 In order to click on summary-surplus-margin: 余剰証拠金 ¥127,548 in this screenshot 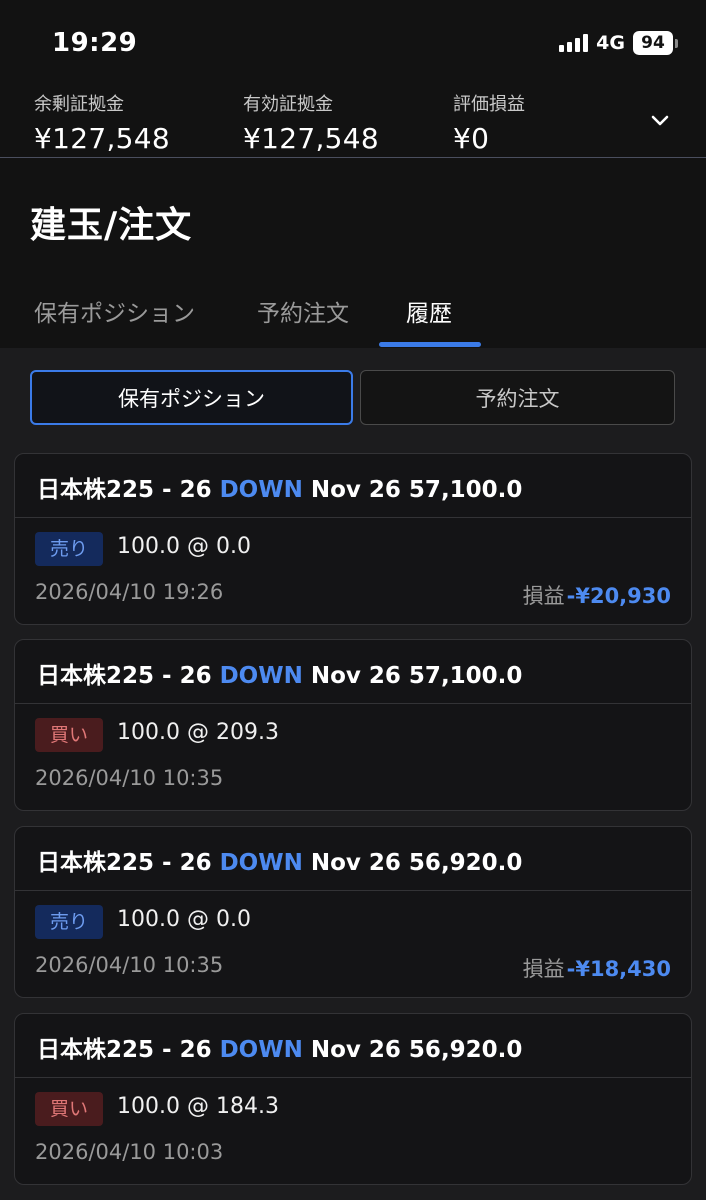, I will do `click(102, 122)`.